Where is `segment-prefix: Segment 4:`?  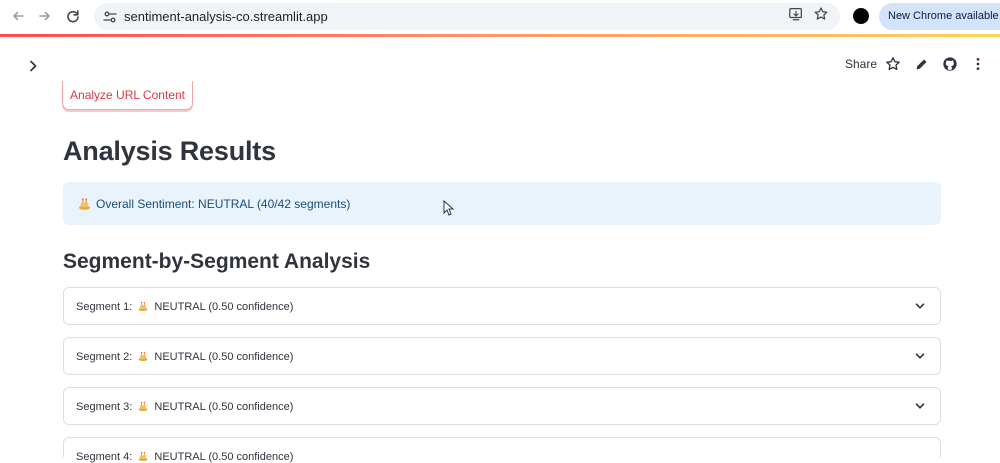 segment-prefix: Segment 4: is located at coordinates (104, 457).